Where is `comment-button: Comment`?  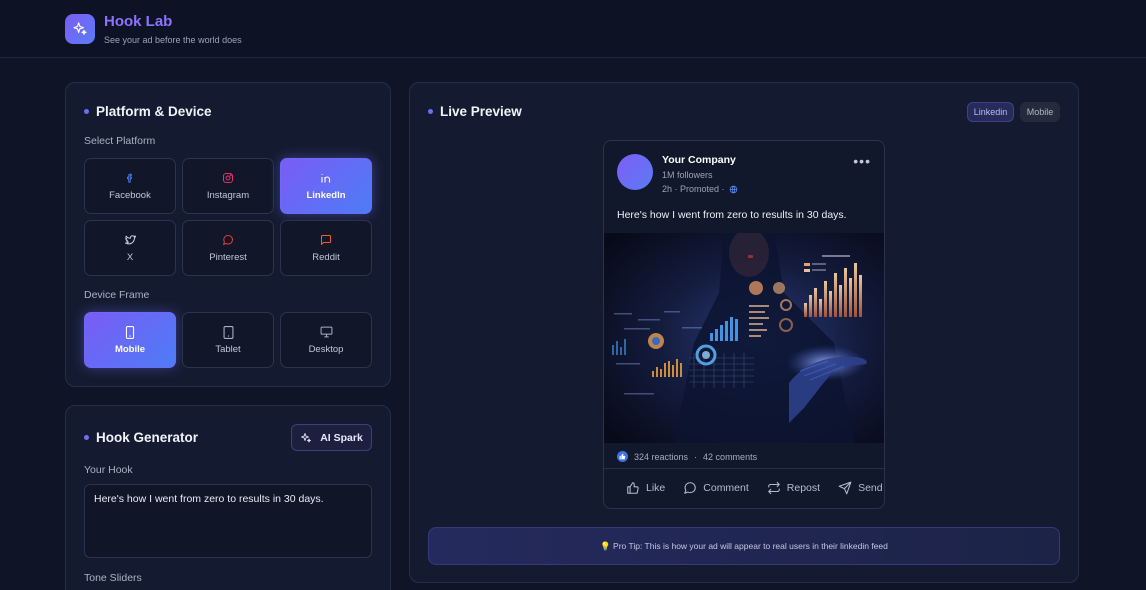 comment-button: Comment is located at coordinates (716, 488).